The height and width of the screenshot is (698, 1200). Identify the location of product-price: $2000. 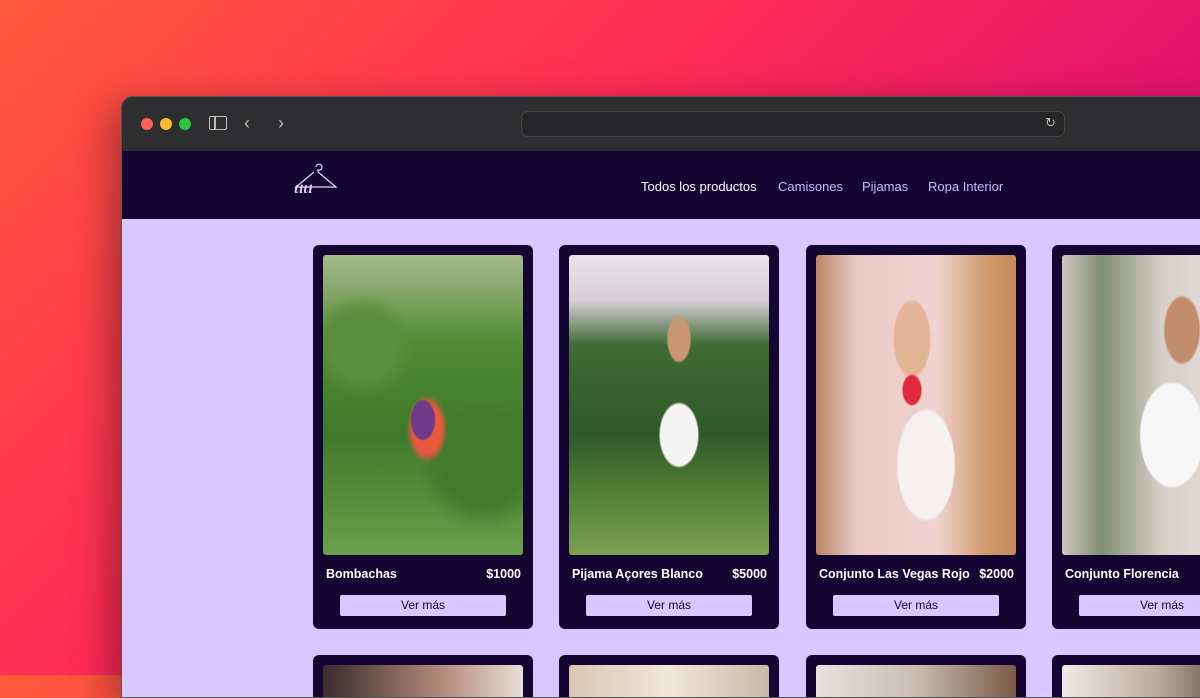
(996, 574).